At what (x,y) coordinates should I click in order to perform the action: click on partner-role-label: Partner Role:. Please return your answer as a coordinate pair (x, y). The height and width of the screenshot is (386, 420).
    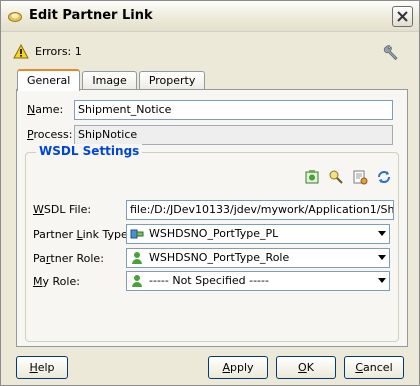
    Looking at the image, I should click on (68, 258).